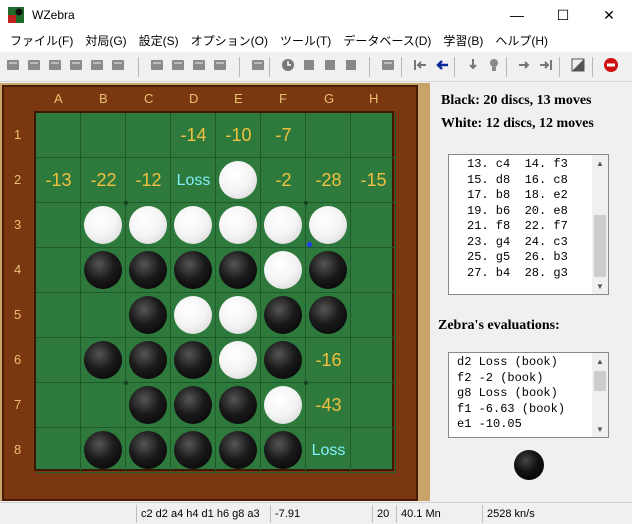  What do you see at coordinates (148, 405) in the screenshot?
I see `board-square-c7` at bounding box center [148, 405].